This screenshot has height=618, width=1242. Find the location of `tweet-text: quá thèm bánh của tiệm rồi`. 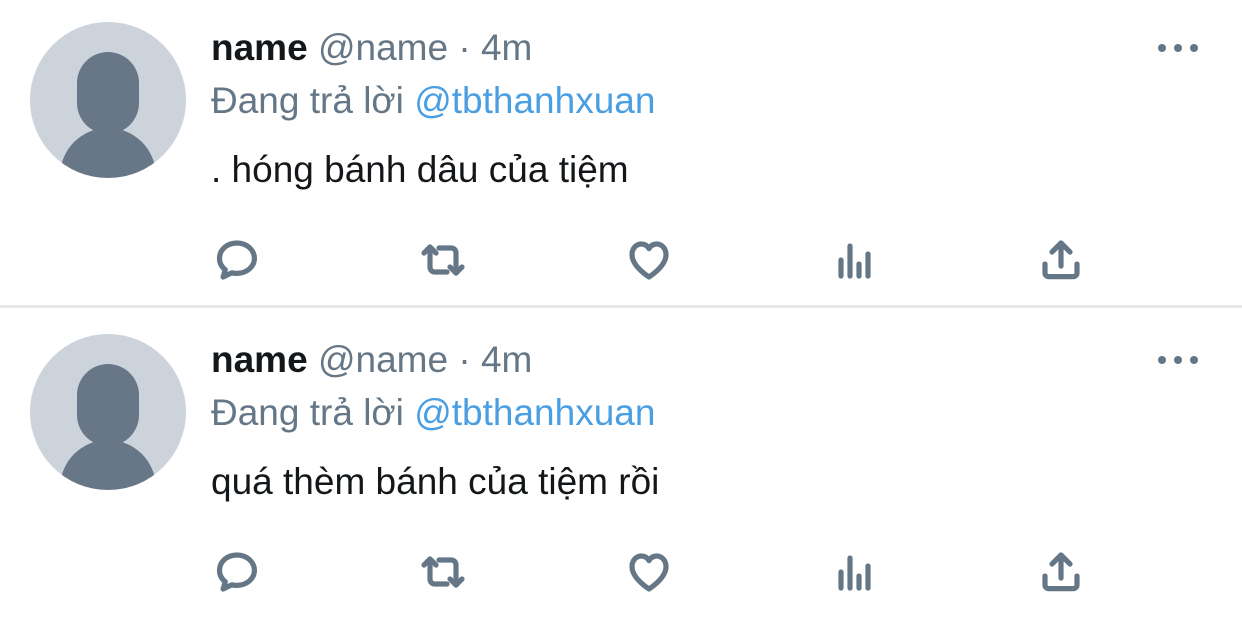

tweet-text: quá thèm bánh của tiệm rồi is located at coordinates (435, 481).